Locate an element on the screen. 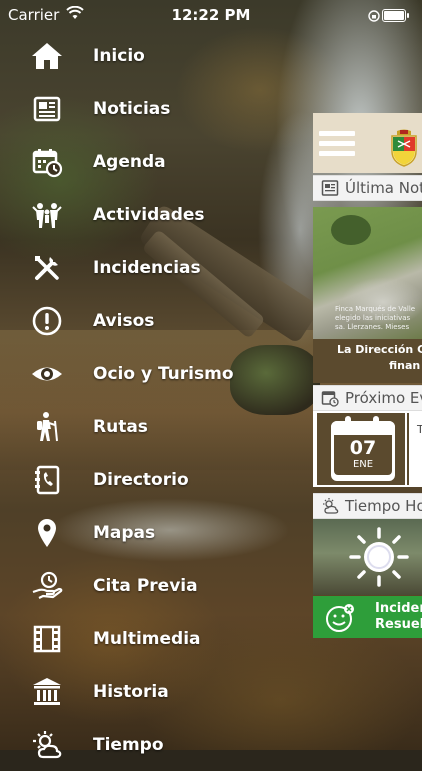  menu-label: Inicio is located at coordinates (119, 56).